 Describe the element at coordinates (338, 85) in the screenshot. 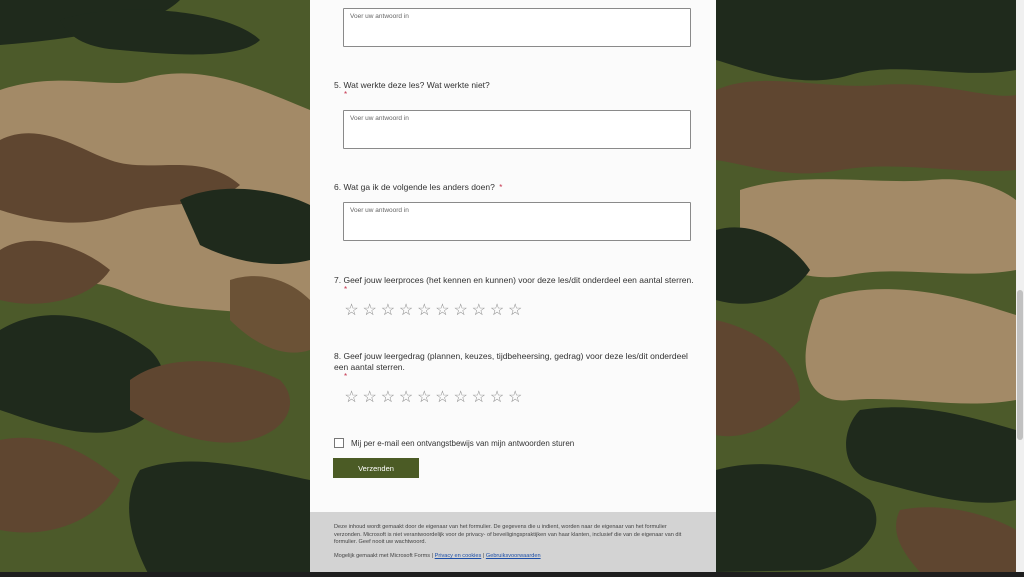

I see `question-number: 5.` at that location.